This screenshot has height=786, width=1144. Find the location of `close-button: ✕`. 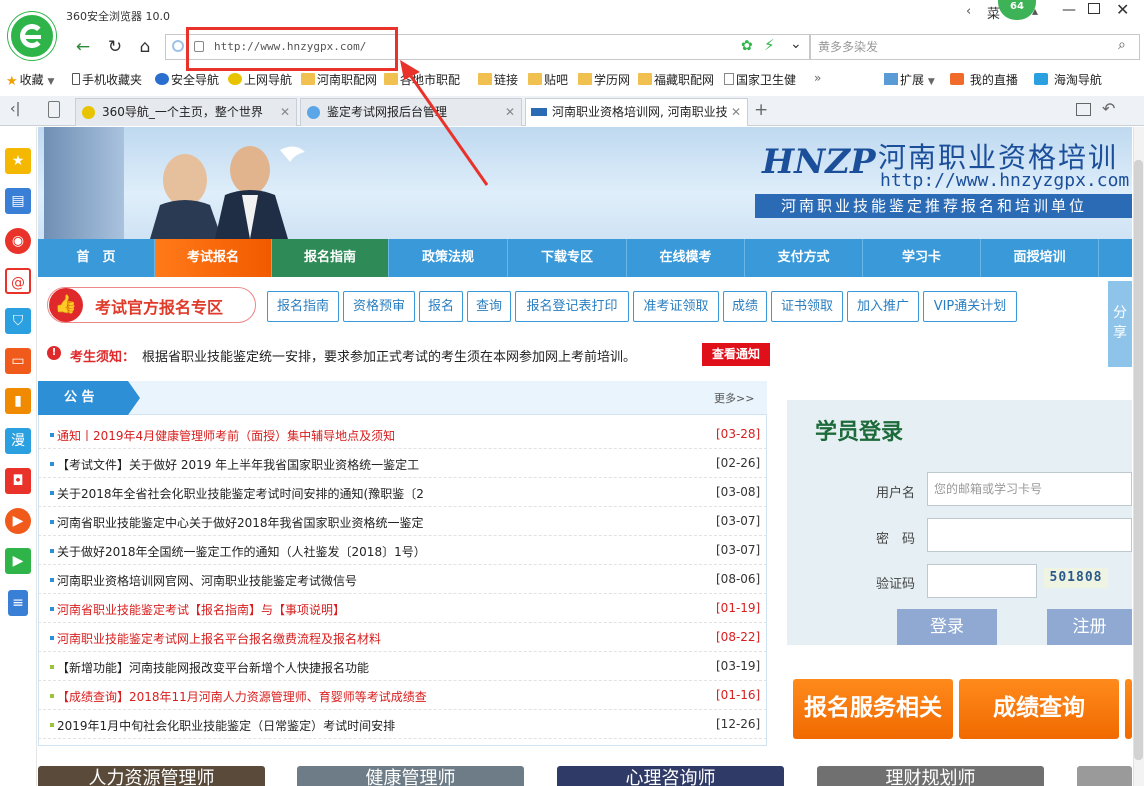

close-button: ✕ is located at coordinates (1122, 9).